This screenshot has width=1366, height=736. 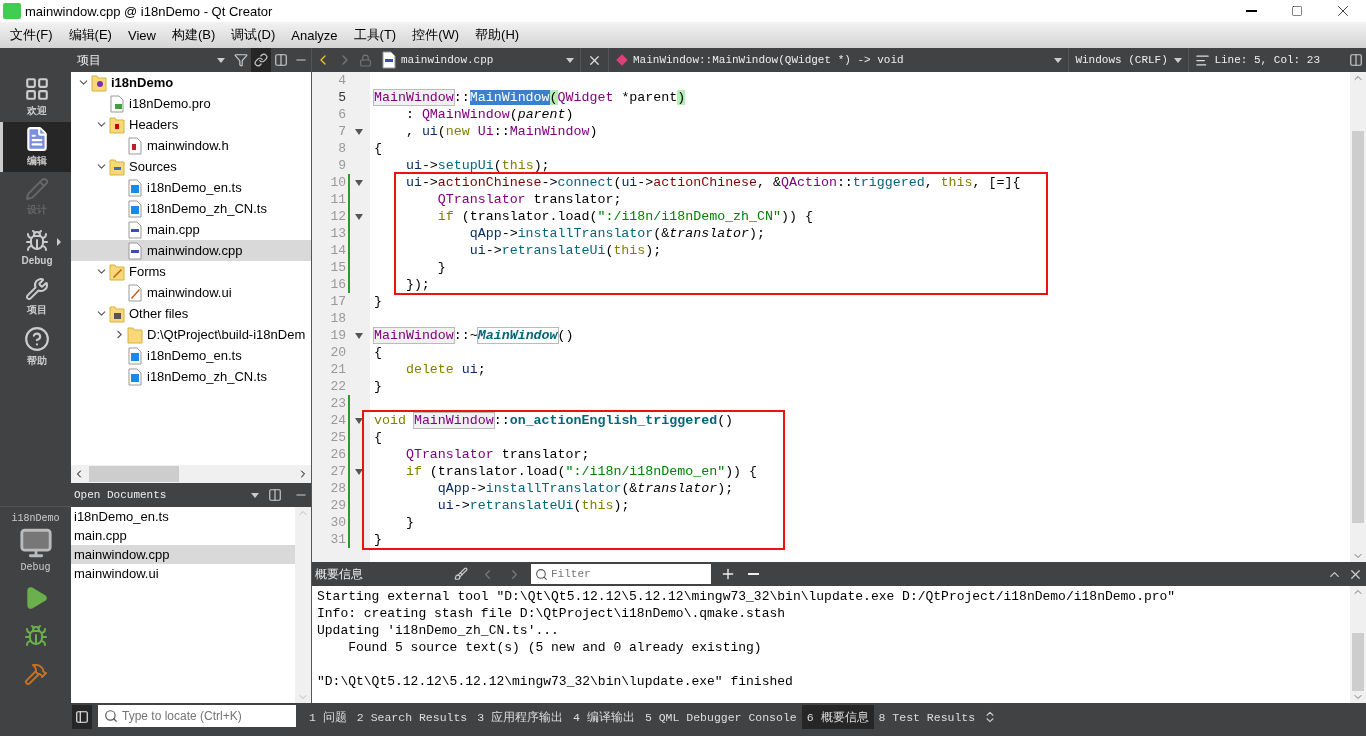 What do you see at coordinates (720, 717) in the screenshot?
I see `output-tab: 5 QML Debugger Console` at bounding box center [720, 717].